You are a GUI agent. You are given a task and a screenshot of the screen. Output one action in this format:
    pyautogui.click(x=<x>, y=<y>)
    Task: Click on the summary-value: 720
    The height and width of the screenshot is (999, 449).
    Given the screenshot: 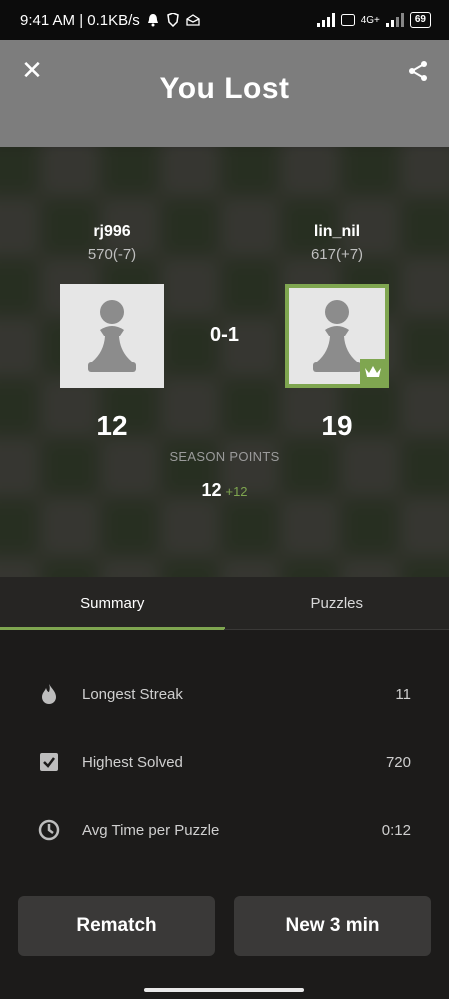 What is the action you would take?
    pyautogui.click(x=398, y=762)
    